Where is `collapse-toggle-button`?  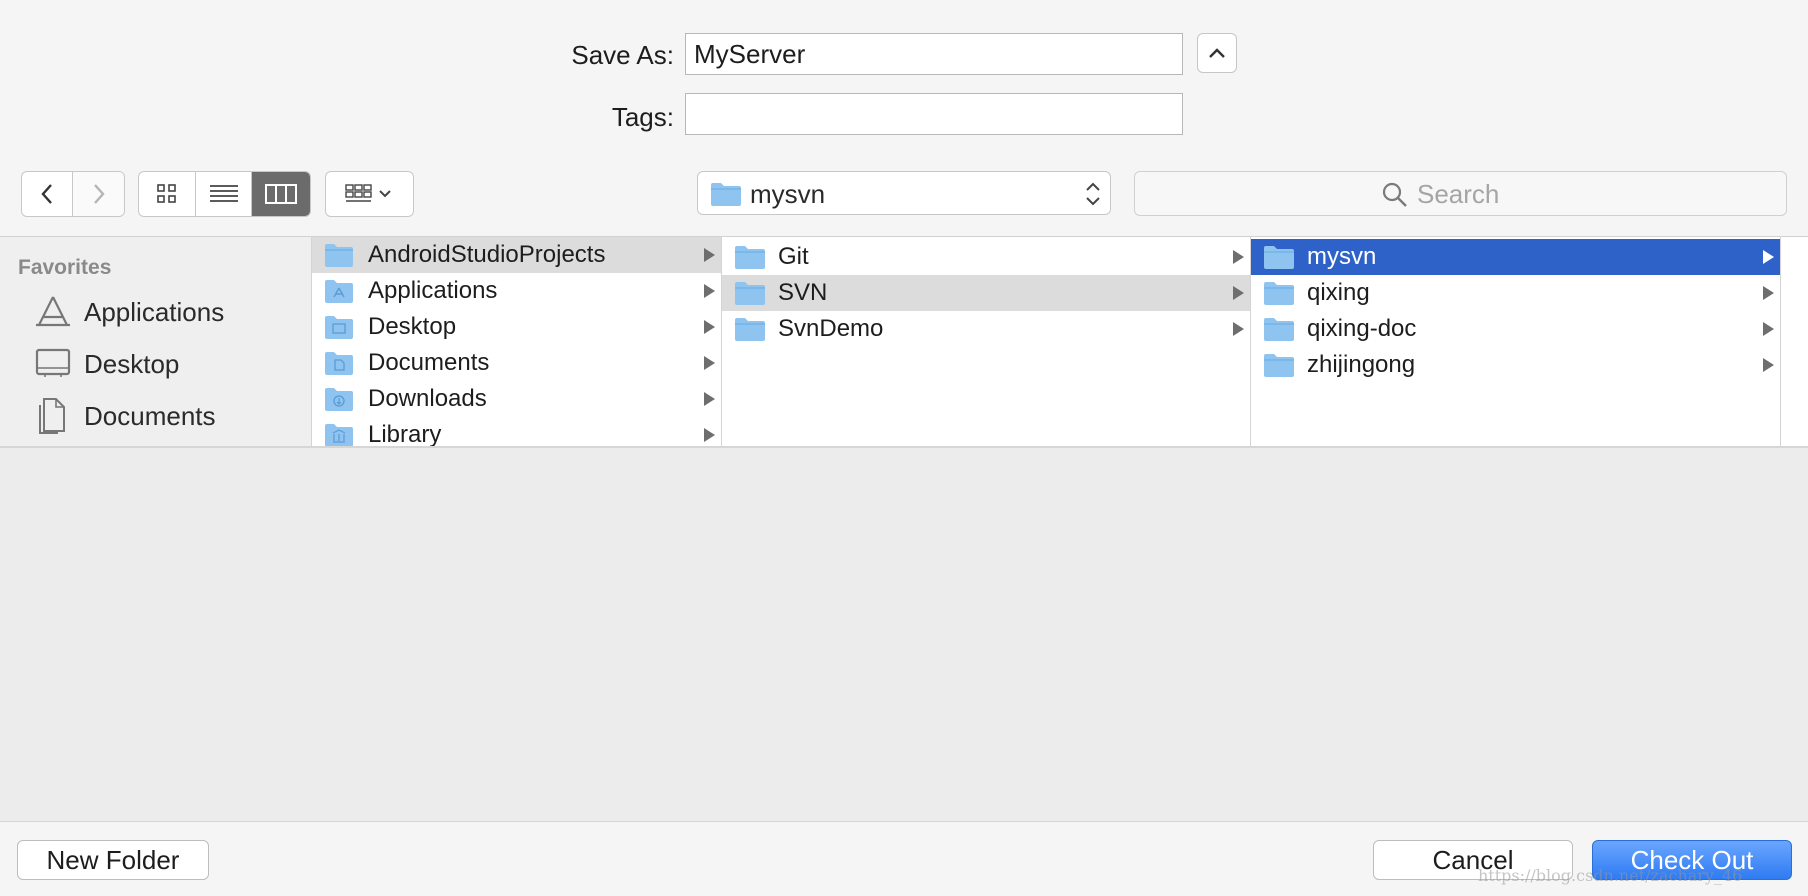 collapse-toggle-button is located at coordinates (1217, 53).